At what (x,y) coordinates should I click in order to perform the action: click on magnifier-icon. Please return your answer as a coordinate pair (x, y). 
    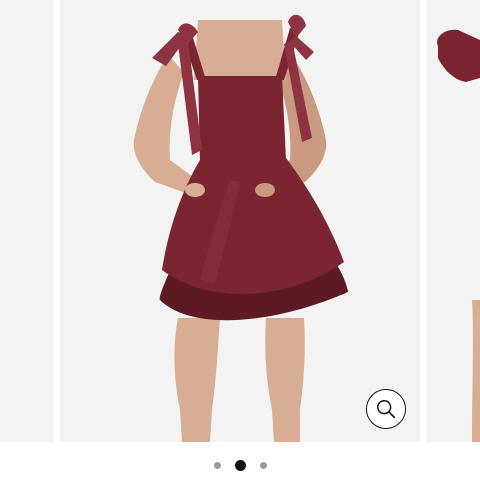
    Looking at the image, I should click on (386, 409).